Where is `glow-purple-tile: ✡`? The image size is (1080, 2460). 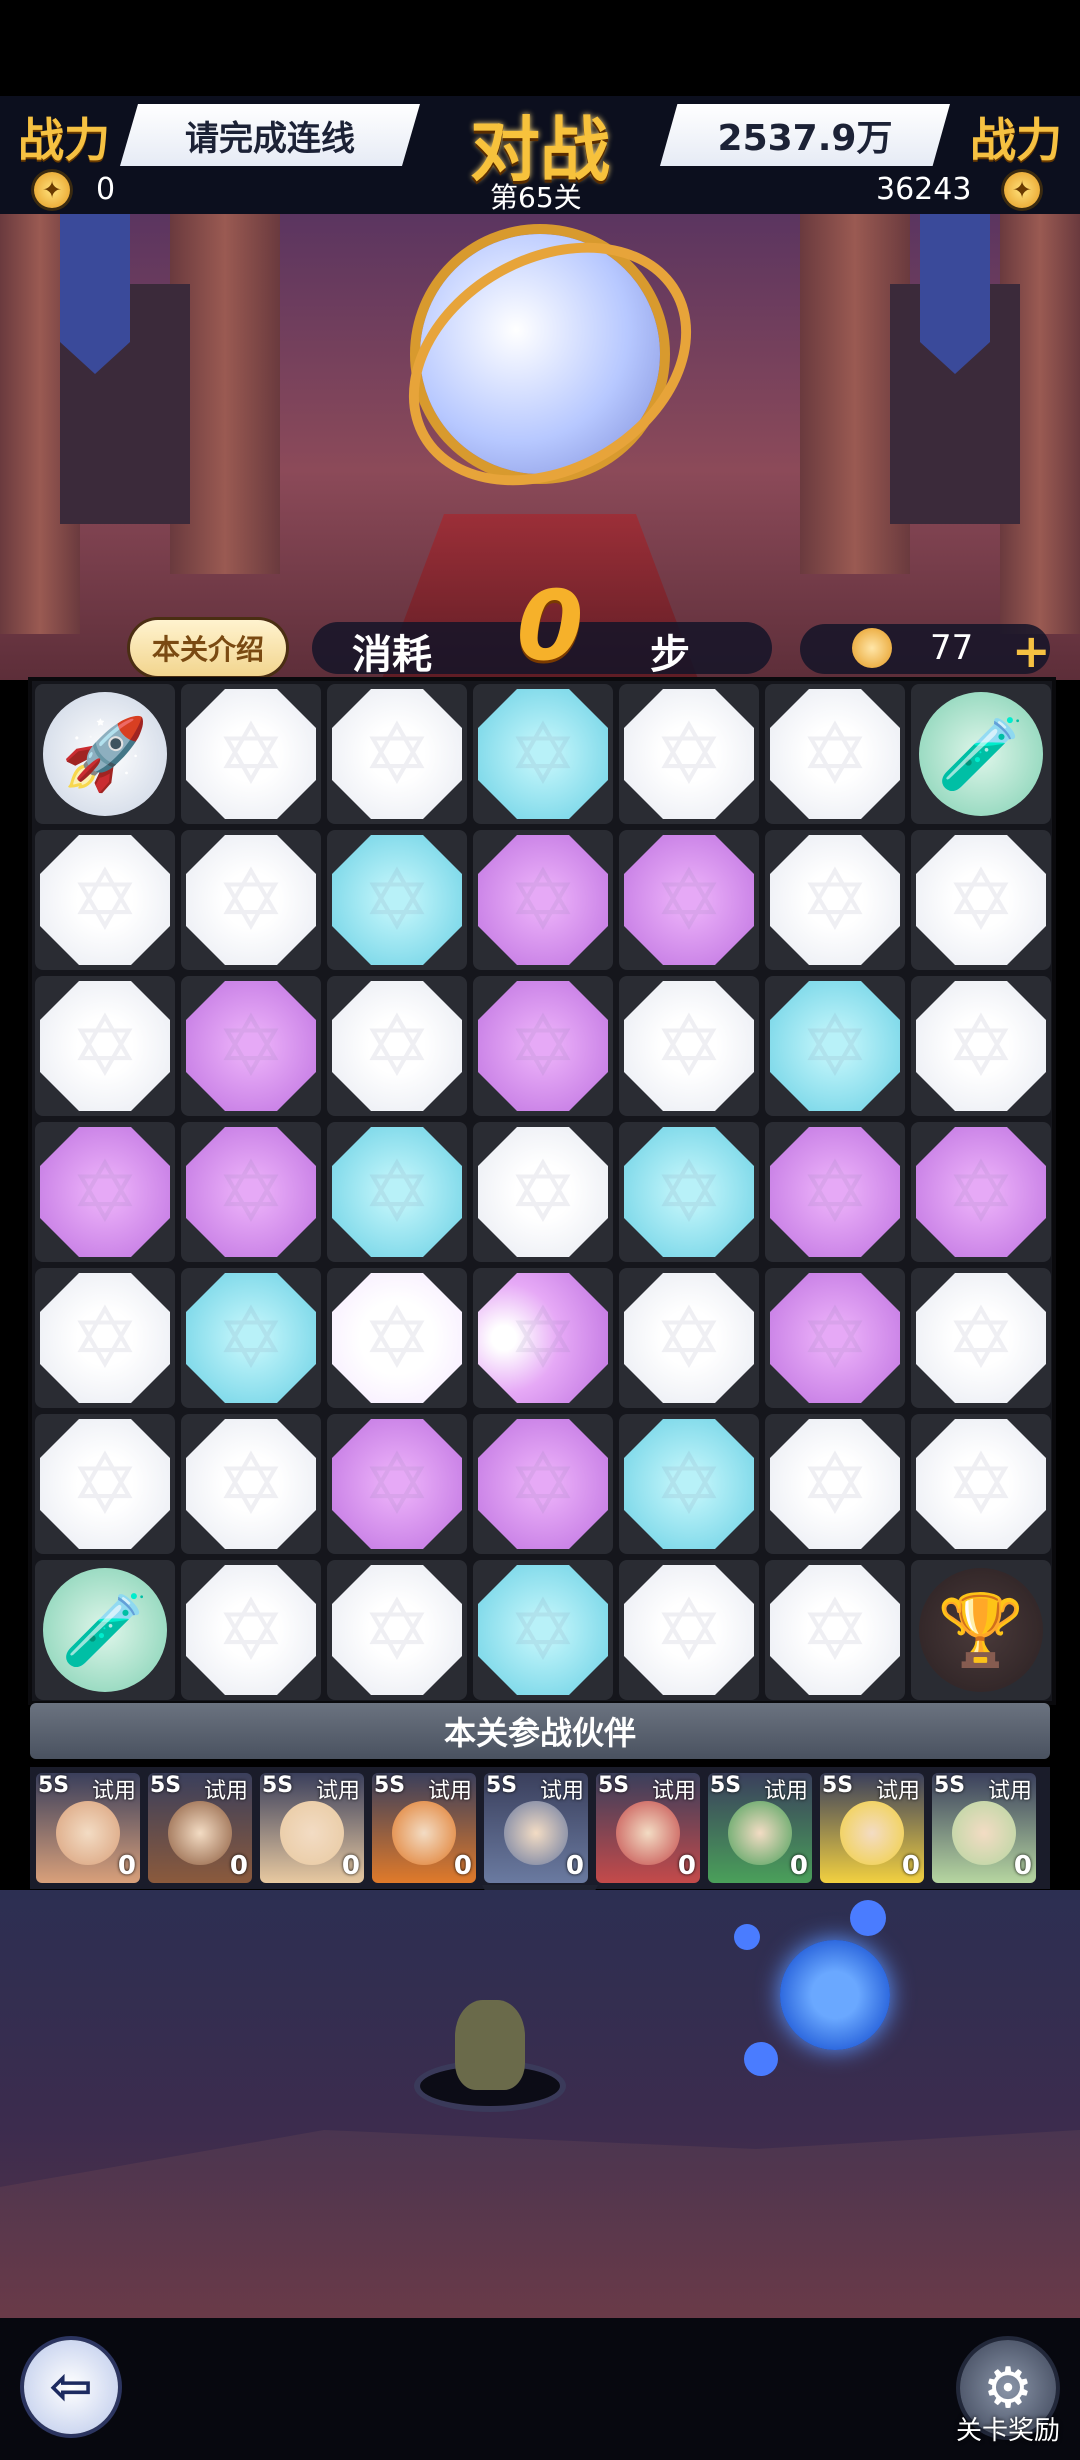
glow-purple-tile: ✡ is located at coordinates (543, 1338).